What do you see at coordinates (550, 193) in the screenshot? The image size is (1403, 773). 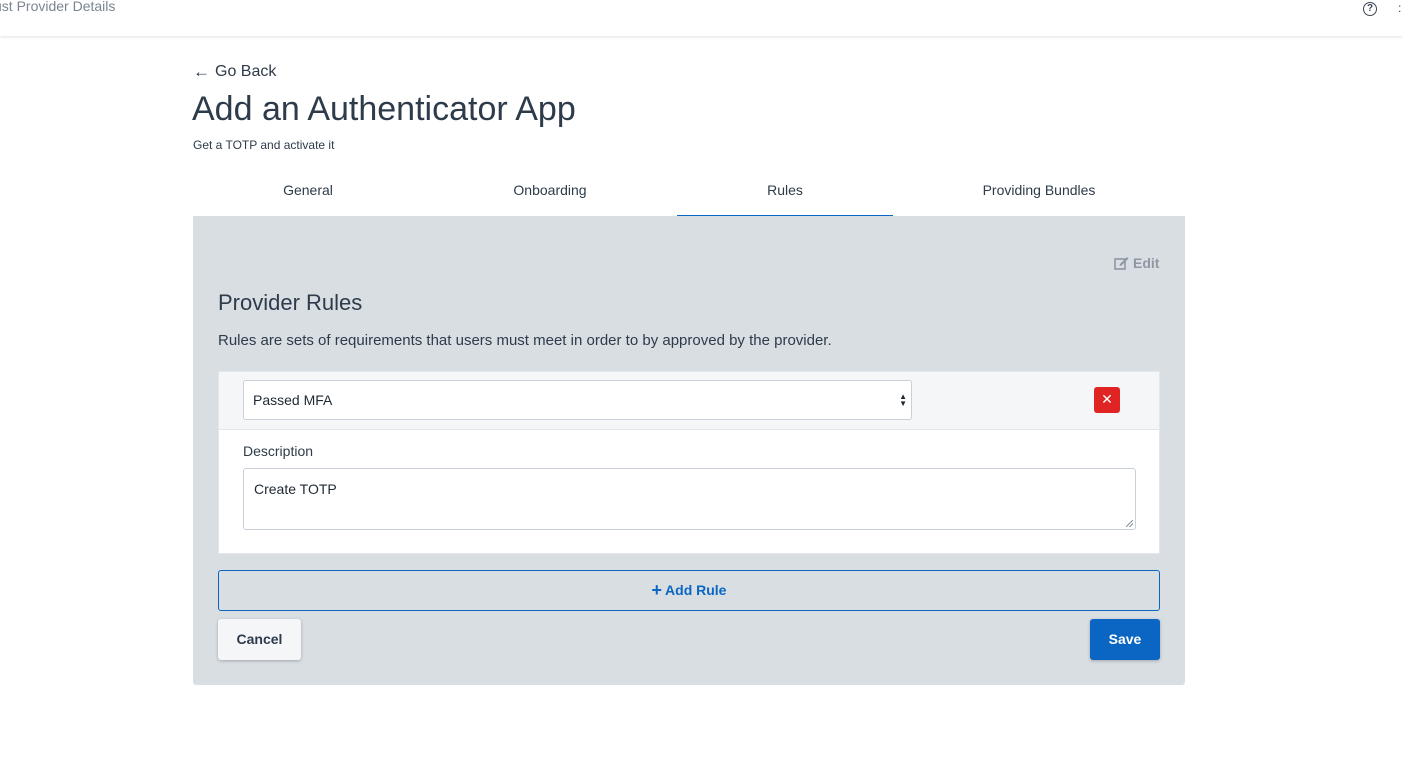 I see `tab-onboarding: Onboarding` at bounding box center [550, 193].